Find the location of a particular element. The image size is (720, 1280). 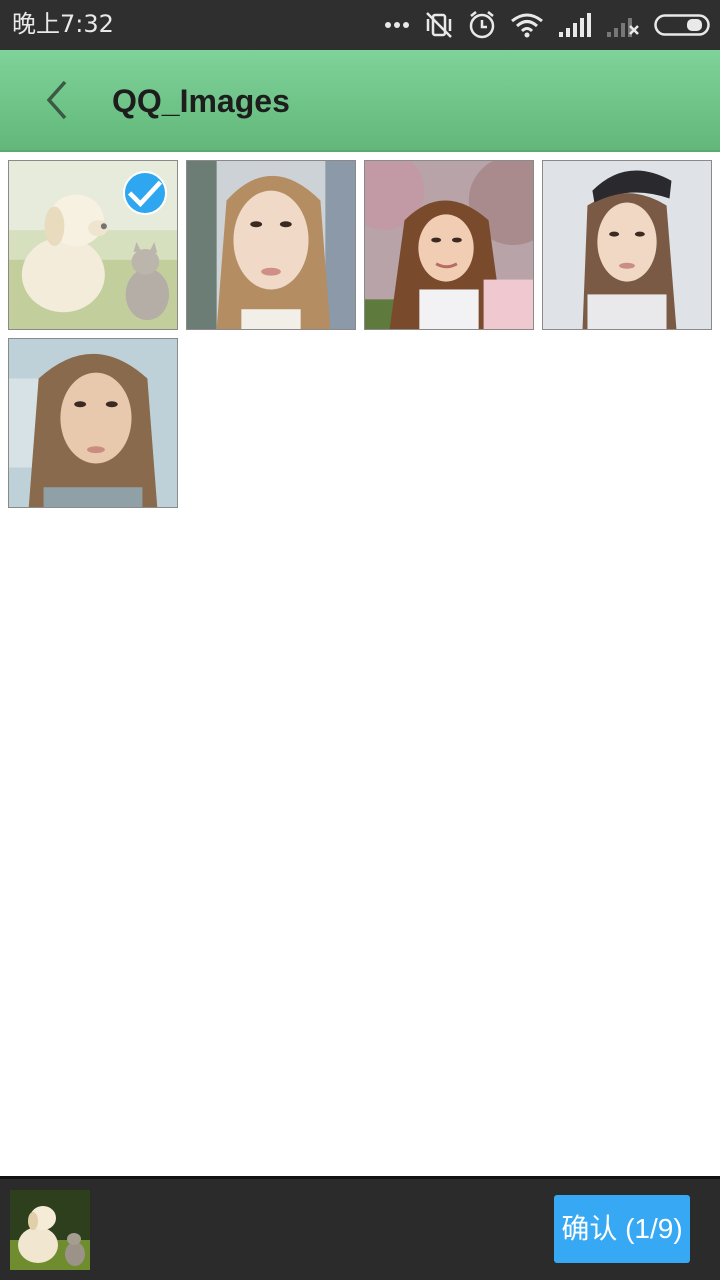

wifi-icon is located at coordinates (527, 25).